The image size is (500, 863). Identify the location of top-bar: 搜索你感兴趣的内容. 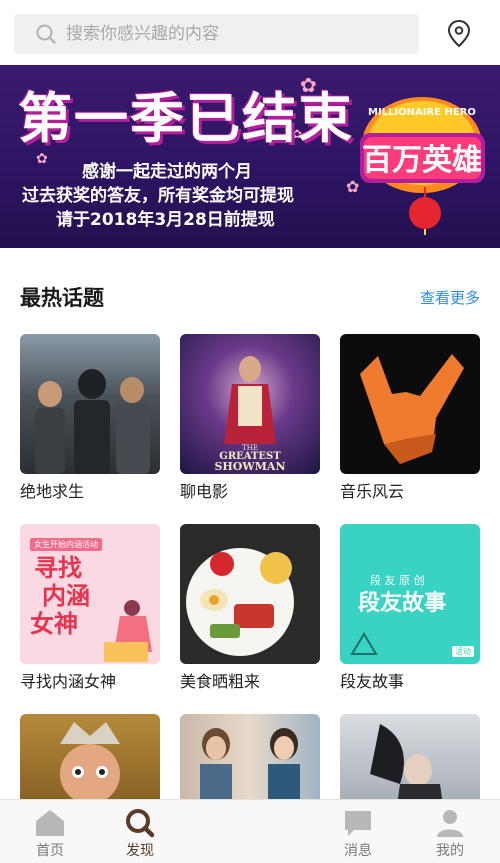
(250, 32).